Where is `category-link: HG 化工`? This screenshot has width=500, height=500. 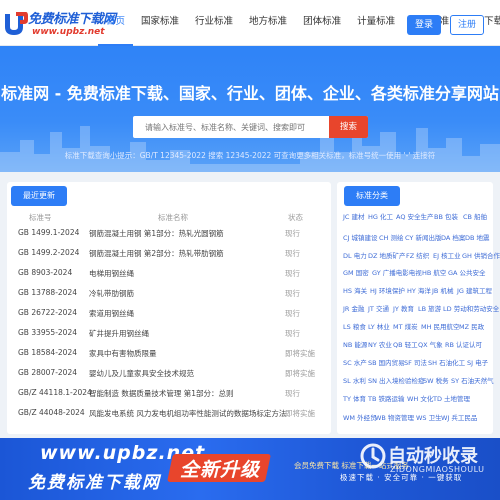 category-link: HG 化工 is located at coordinates (380, 216).